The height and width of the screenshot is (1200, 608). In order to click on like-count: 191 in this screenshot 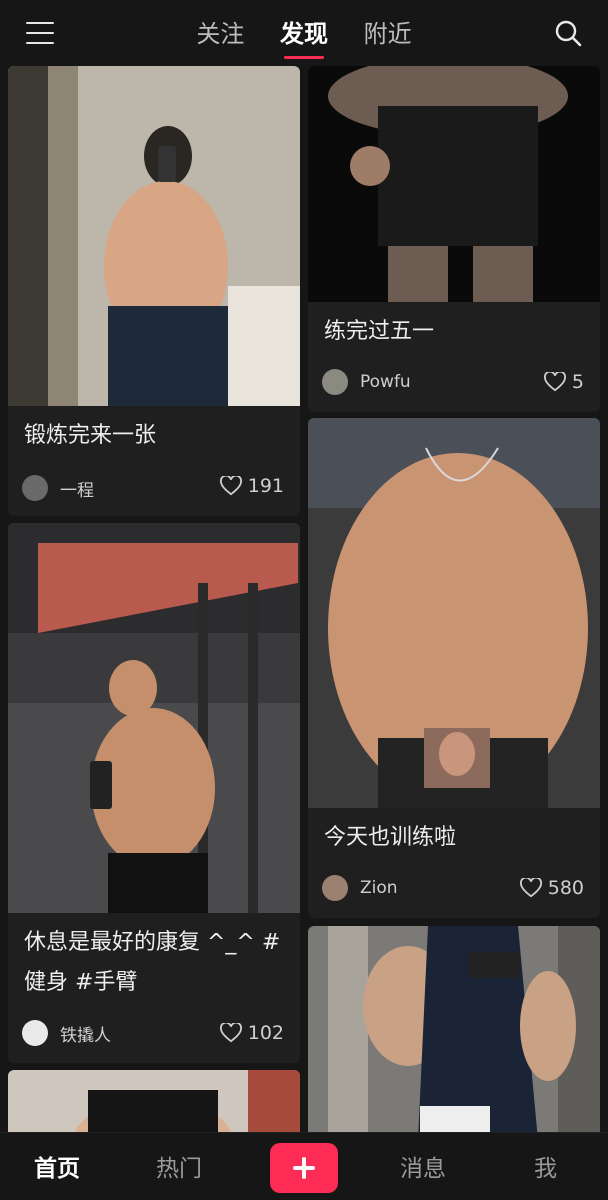, I will do `click(265, 486)`.